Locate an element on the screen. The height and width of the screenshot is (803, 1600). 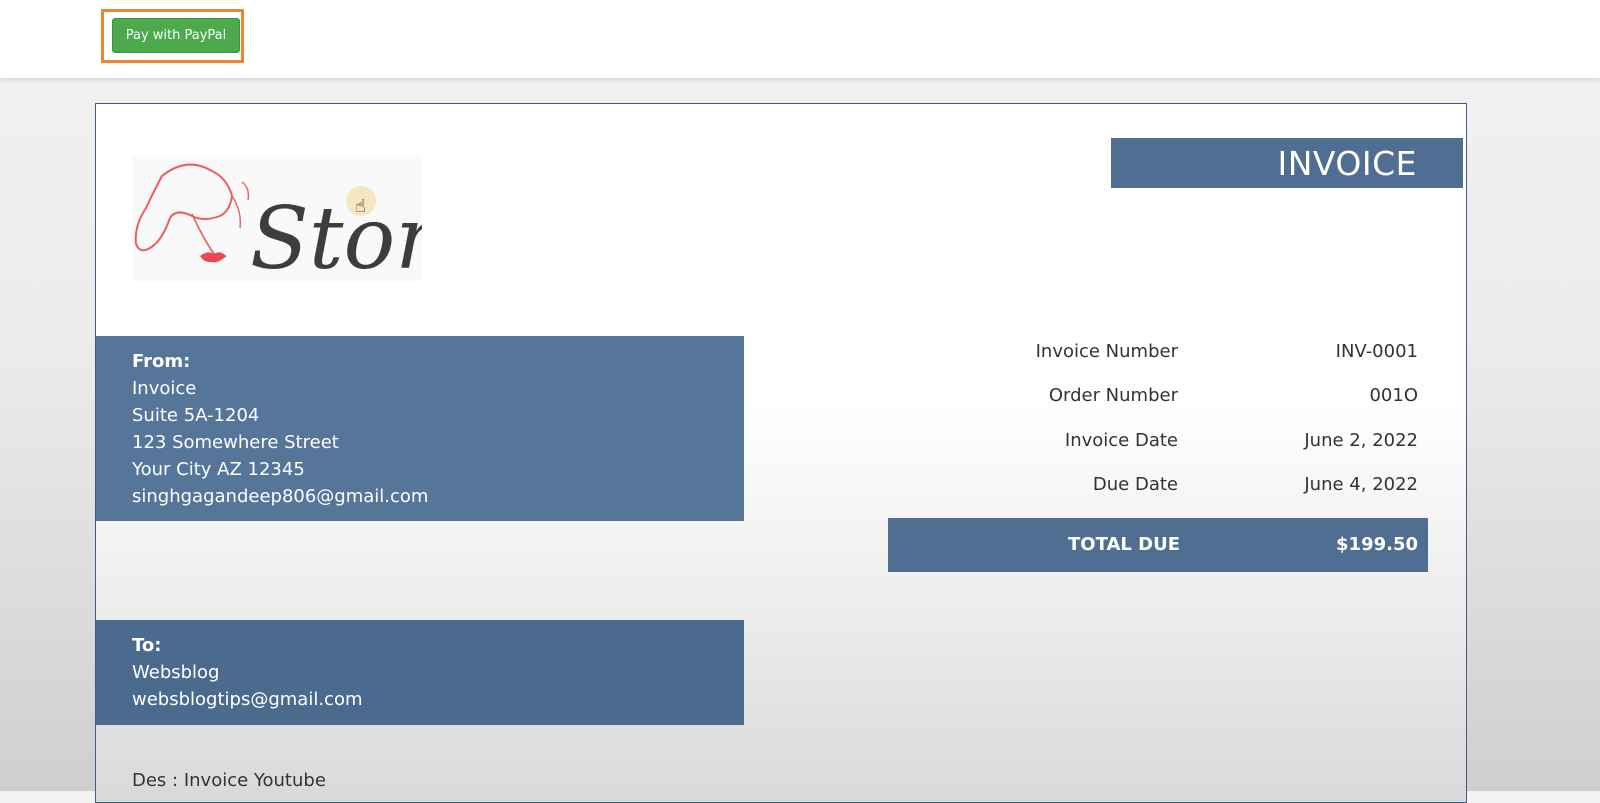
total-due-value: $199.50 is located at coordinates (1377, 544).